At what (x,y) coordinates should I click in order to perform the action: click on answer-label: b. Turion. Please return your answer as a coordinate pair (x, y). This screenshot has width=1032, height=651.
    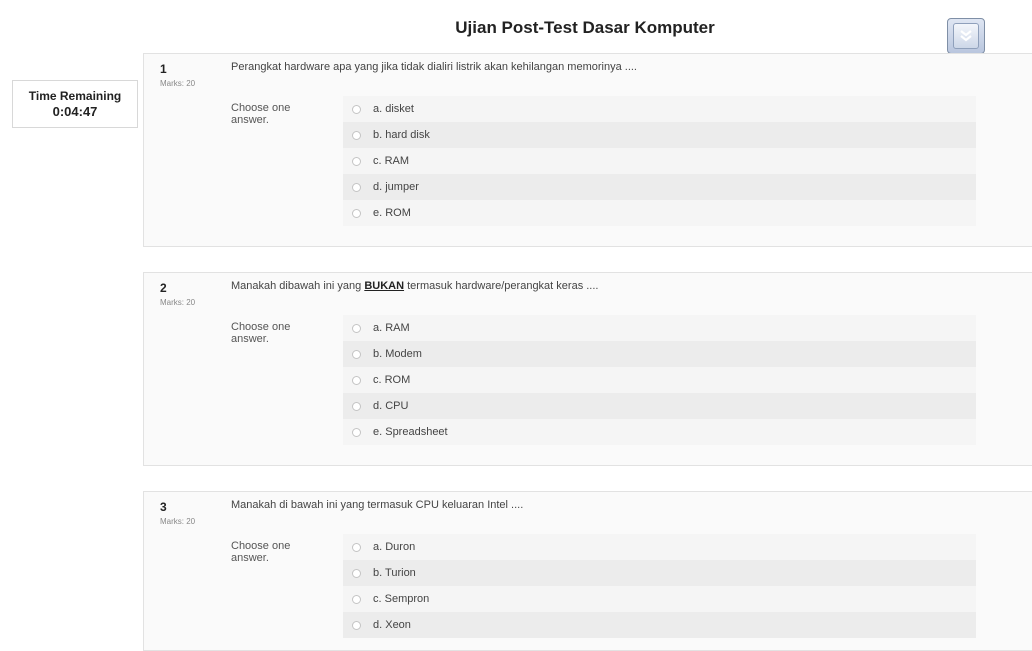
    Looking at the image, I should click on (394, 573).